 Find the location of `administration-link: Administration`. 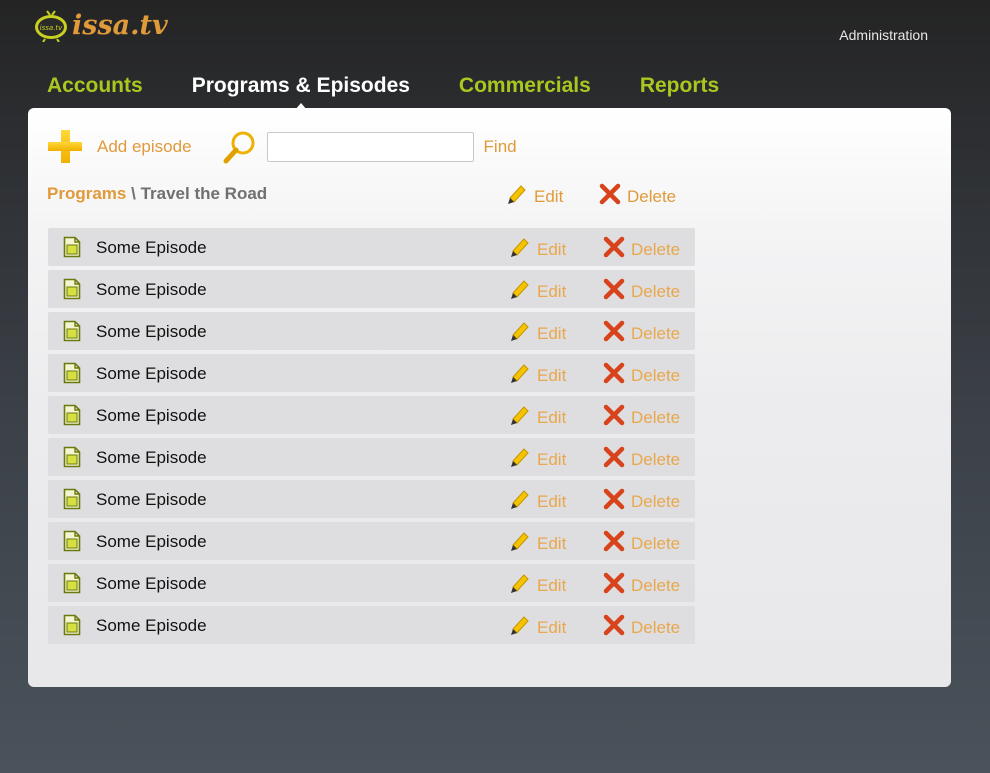

administration-link: Administration is located at coordinates (883, 35).